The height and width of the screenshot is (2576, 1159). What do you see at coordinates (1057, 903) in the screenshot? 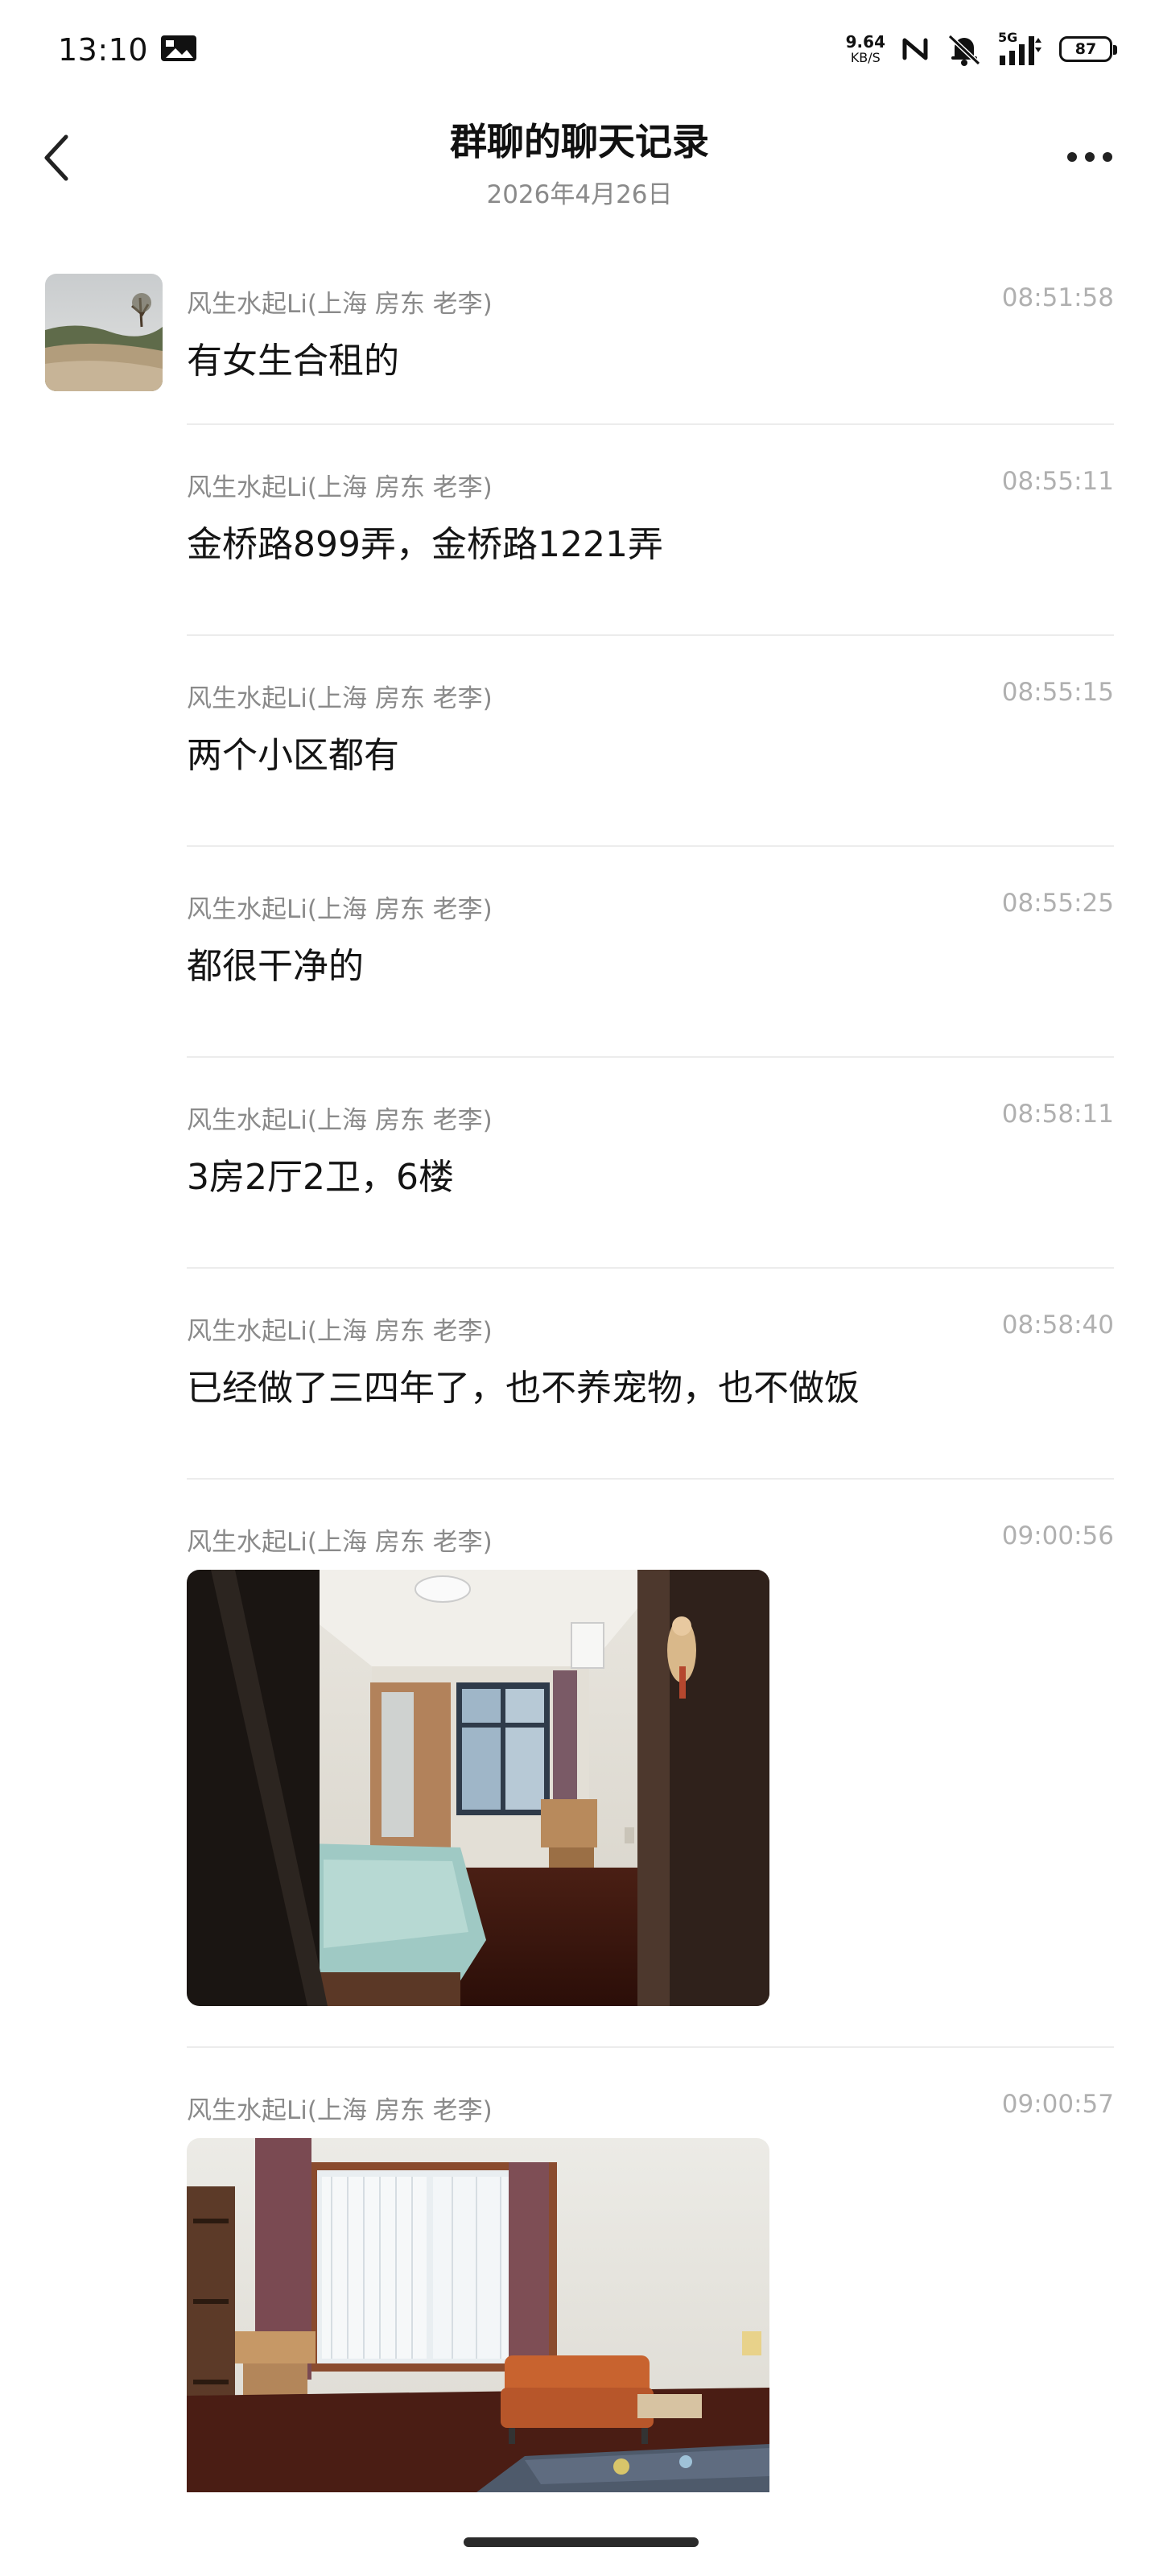
I see `message-timestamp: 08:55:25` at bounding box center [1057, 903].